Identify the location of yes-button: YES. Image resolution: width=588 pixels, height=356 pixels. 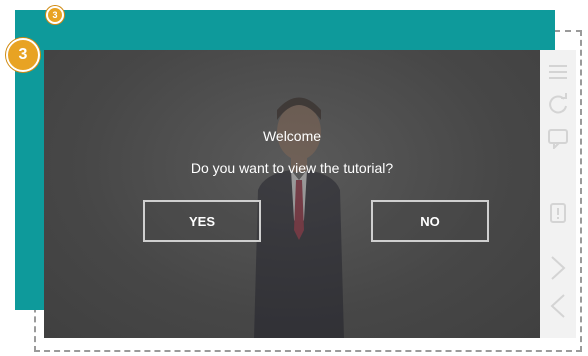
(202, 221).